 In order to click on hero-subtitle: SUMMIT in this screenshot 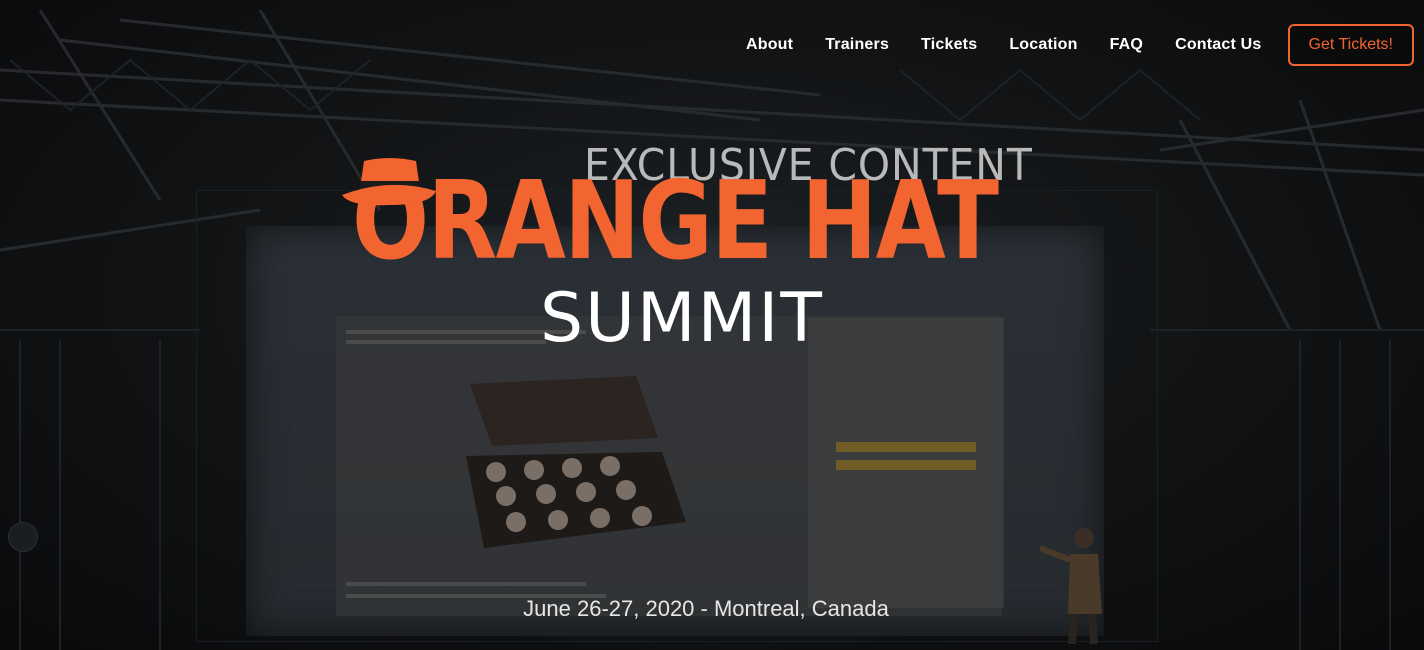, I will do `click(682, 318)`.